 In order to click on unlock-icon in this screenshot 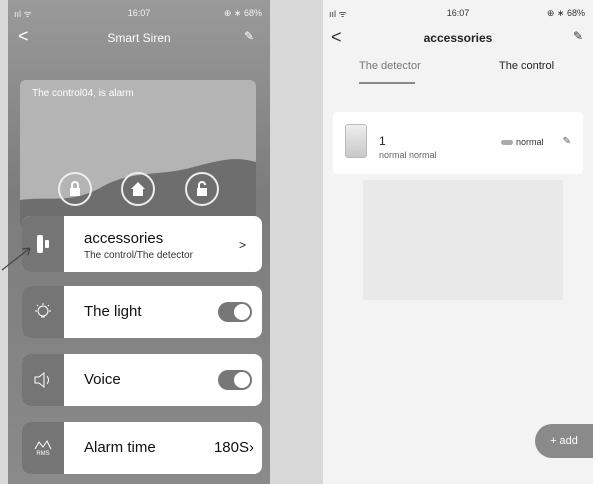, I will do `click(202, 188)`.